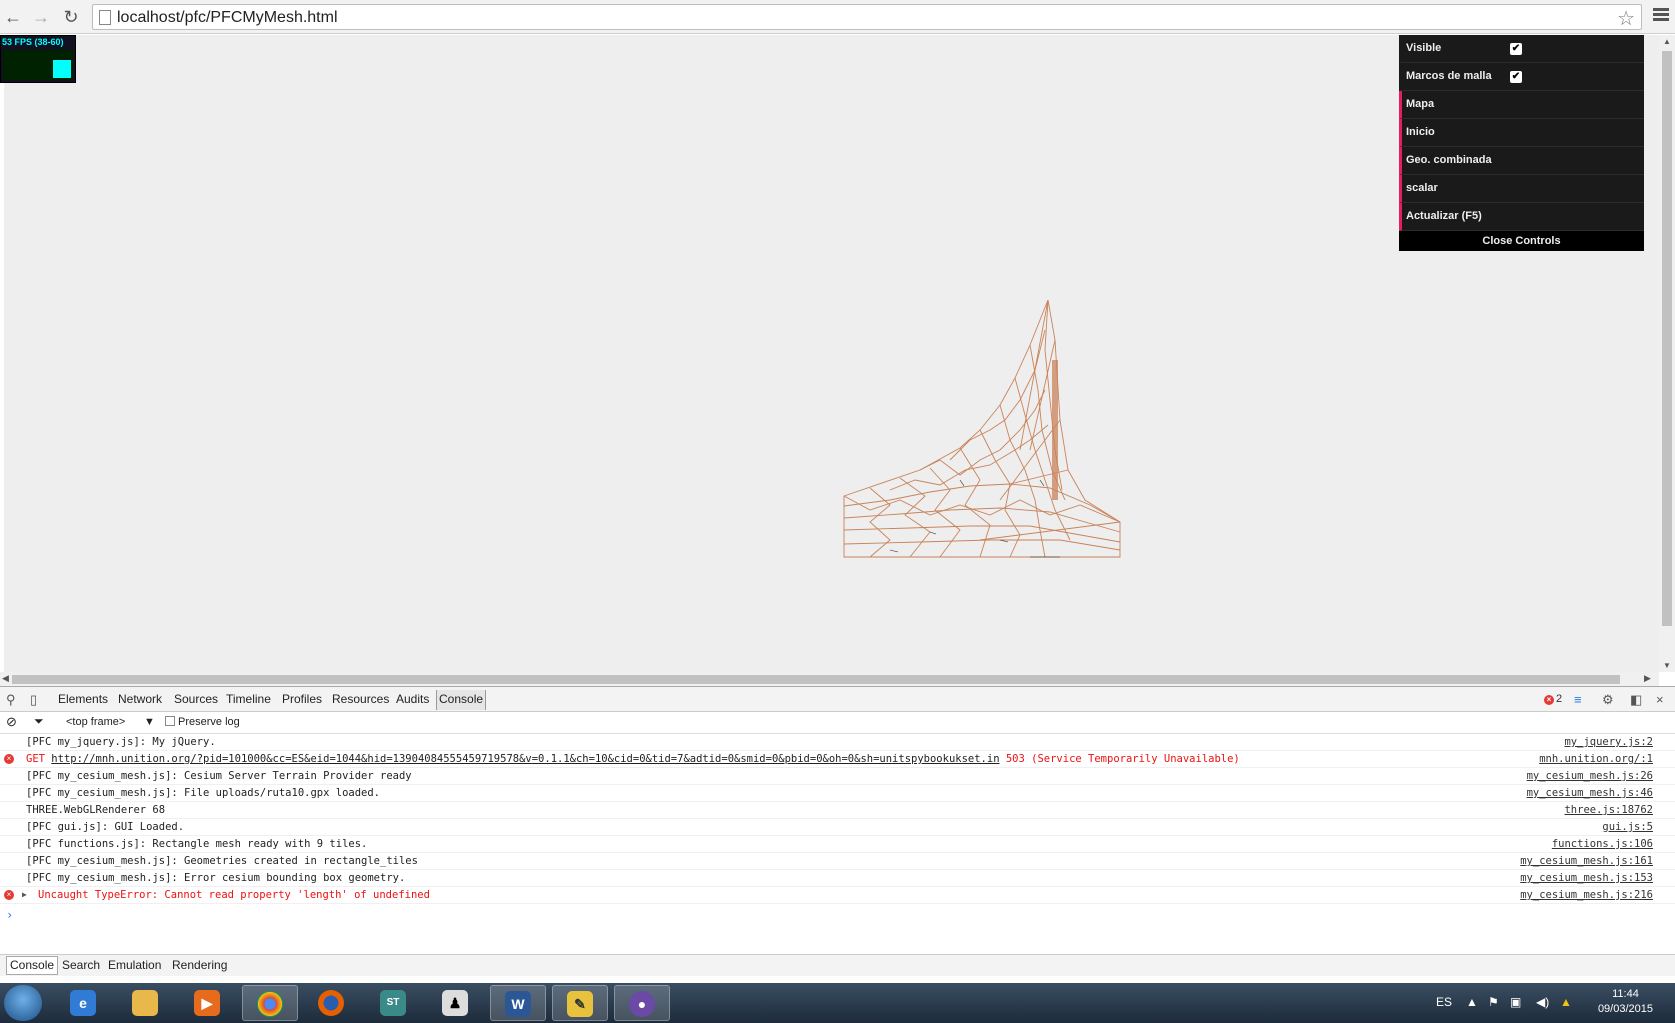 The height and width of the screenshot is (1023, 1675). I want to click on expand-triangle-icon: ▶, so click(24, 895).